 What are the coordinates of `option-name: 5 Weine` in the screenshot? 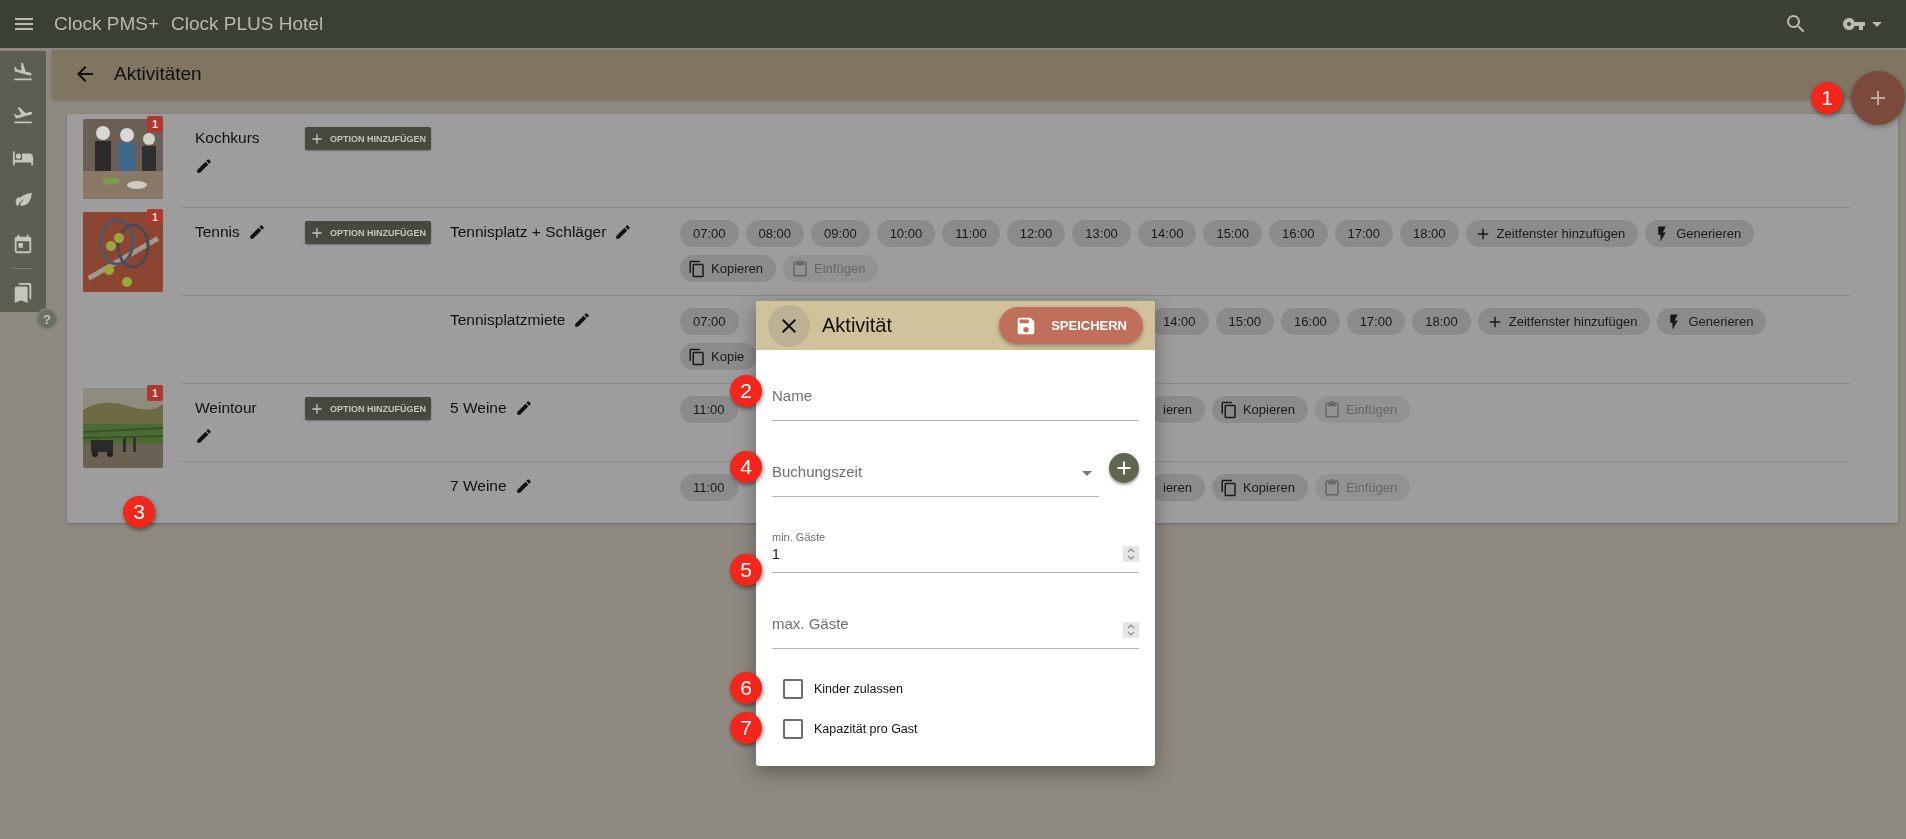 It's located at (478, 408).